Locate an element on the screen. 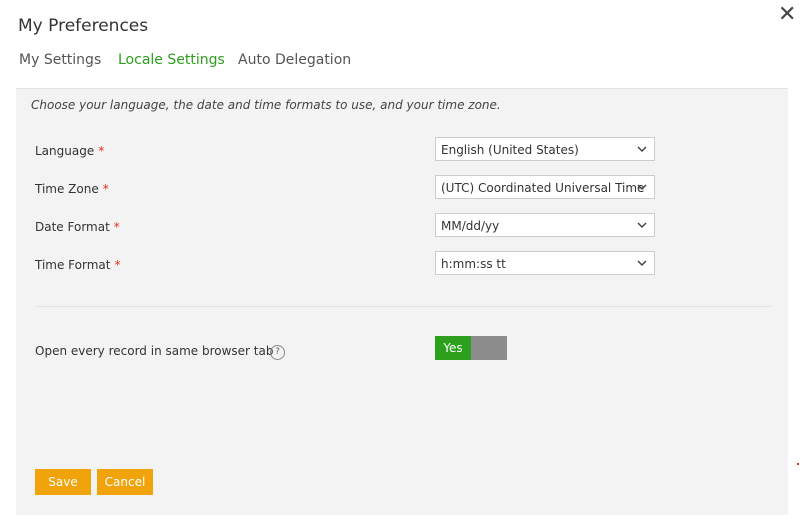 The image size is (800, 522). date-format-label: Date Format * is located at coordinates (77, 227).